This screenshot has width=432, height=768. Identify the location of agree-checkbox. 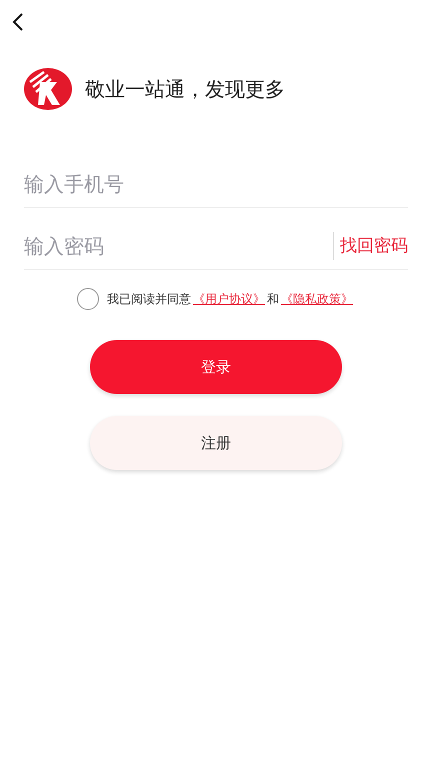
(88, 299).